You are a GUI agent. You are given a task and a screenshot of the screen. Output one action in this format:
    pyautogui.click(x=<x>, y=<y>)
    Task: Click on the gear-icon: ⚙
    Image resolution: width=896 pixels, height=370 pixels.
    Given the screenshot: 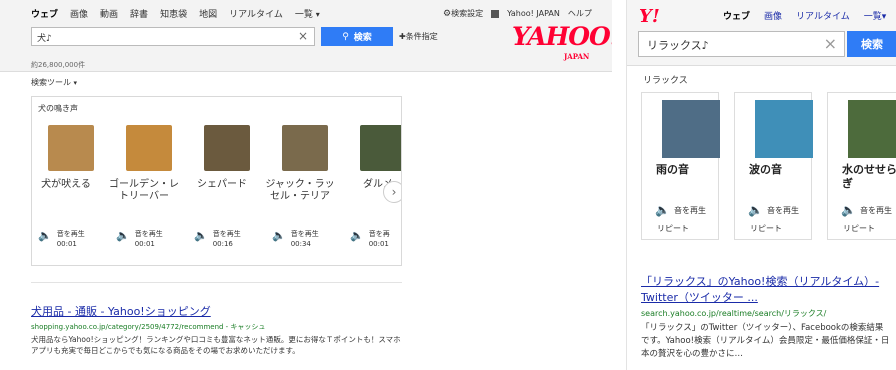 What is the action you would take?
    pyautogui.click(x=447, y=14)
    